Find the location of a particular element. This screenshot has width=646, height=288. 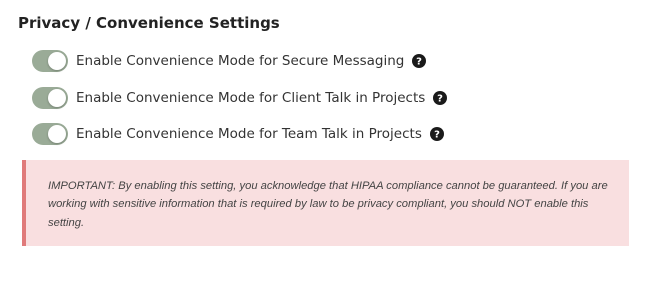

client-talk-toggle is located at coordinates (50, 98).